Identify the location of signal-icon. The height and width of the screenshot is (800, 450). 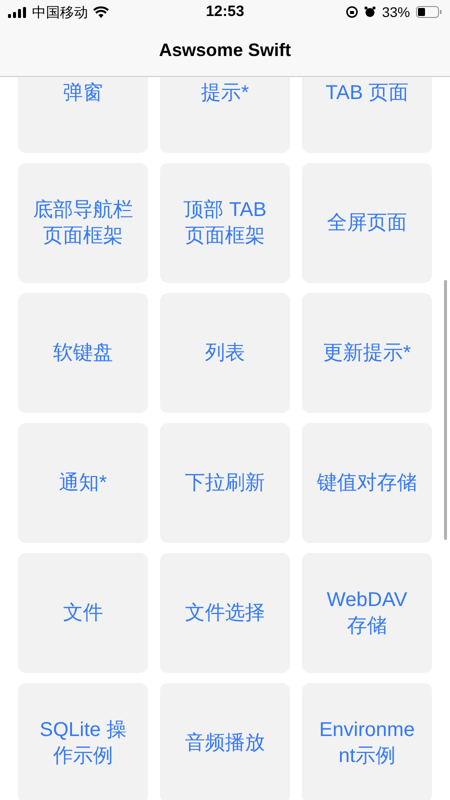
(17, 12).